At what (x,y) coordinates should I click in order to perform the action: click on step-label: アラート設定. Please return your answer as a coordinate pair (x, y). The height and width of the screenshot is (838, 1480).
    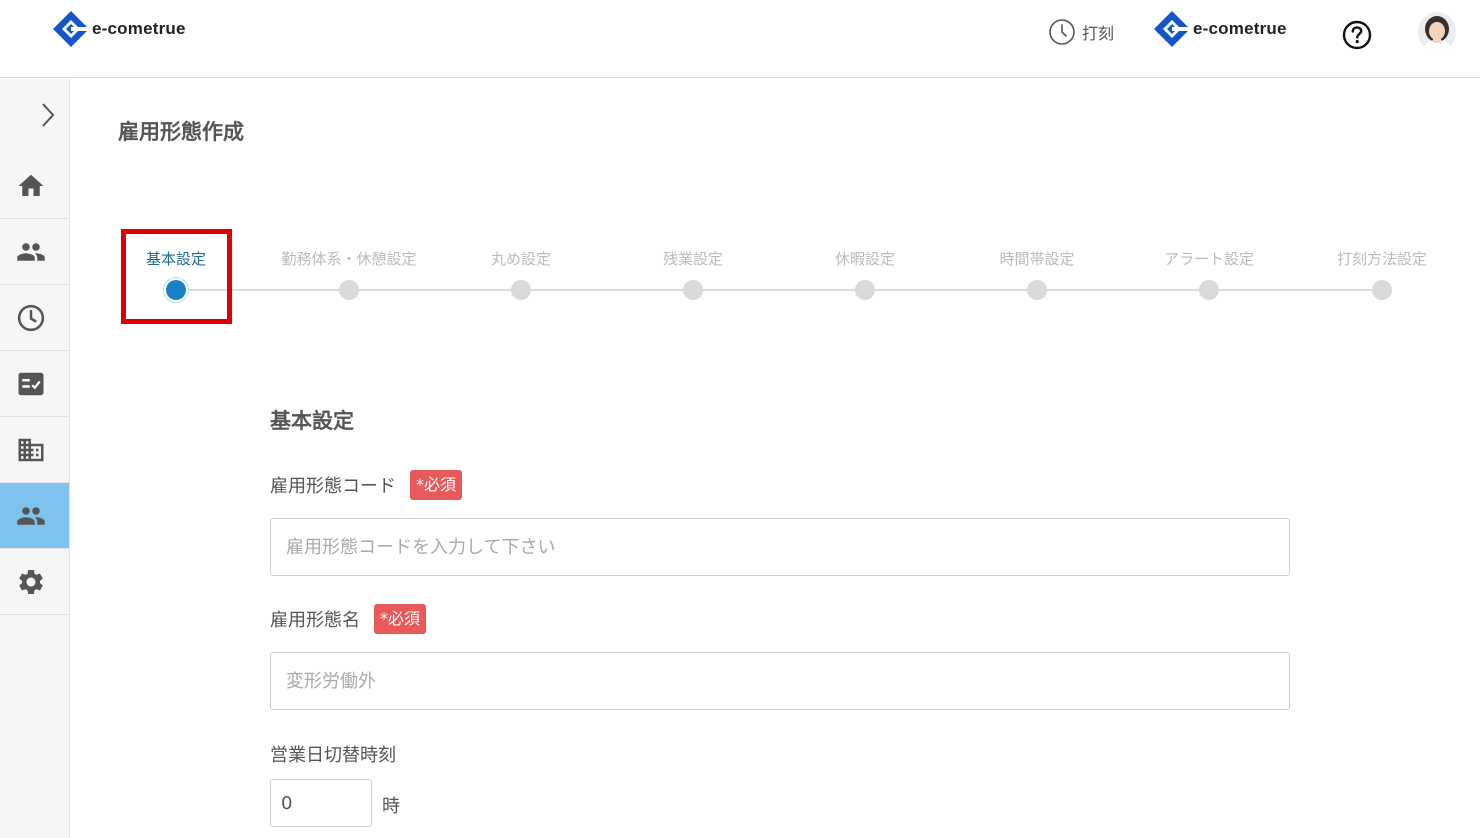
    Looking at the image, I should click on (1208, 259).